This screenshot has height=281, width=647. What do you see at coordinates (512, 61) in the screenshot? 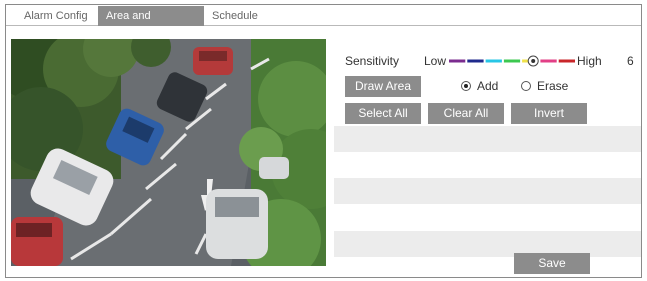
I see `sensitivity-slider` at bounding box center [512, 61].